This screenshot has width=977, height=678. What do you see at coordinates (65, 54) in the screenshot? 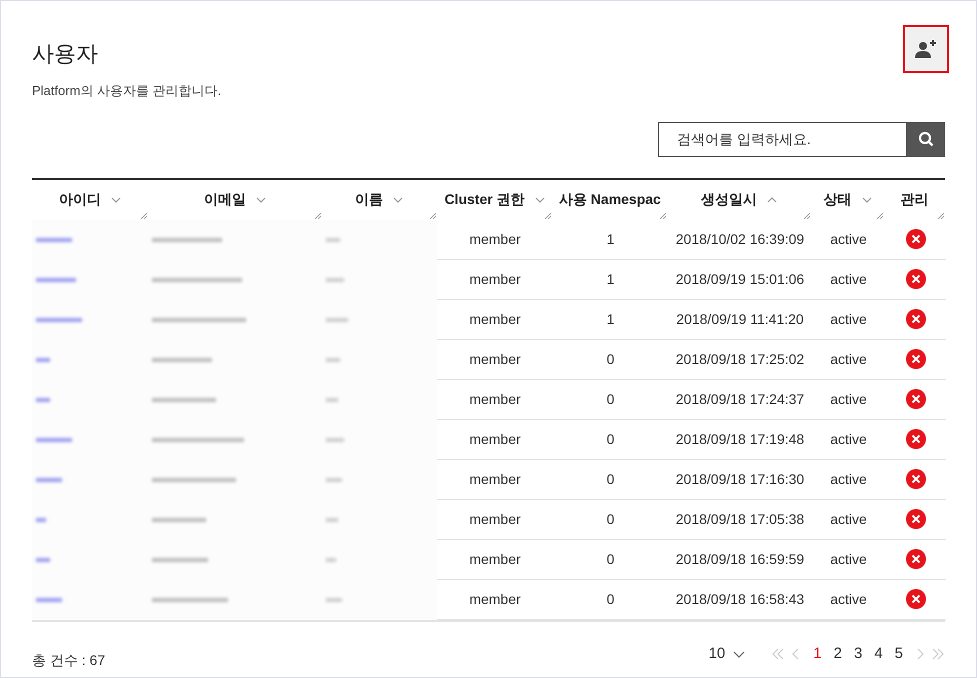
I see `page-title: 사용자` at bounding box center [65, 54].